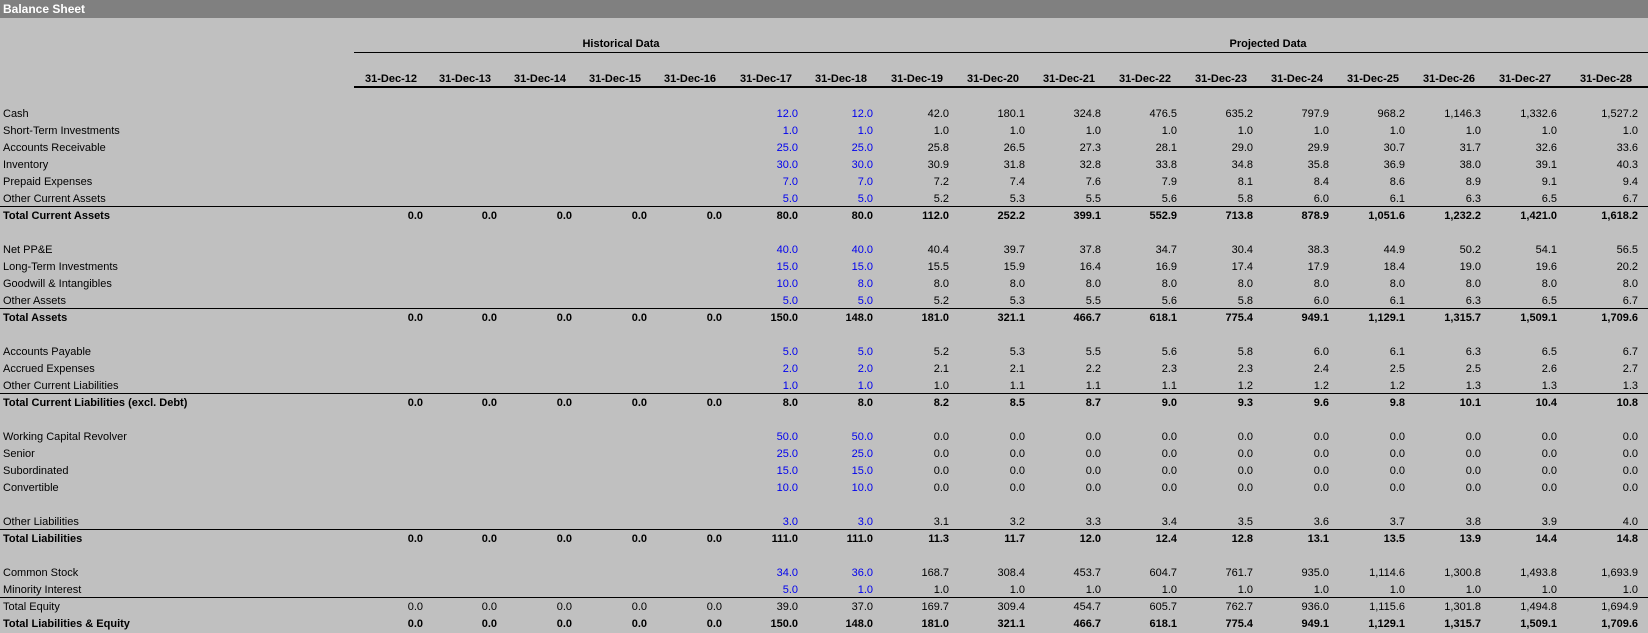 The image size is (1648, 633). Describe the element at coordinates (1603, 607) in the screenshot. I see `cell: 1,694.9` at that location.